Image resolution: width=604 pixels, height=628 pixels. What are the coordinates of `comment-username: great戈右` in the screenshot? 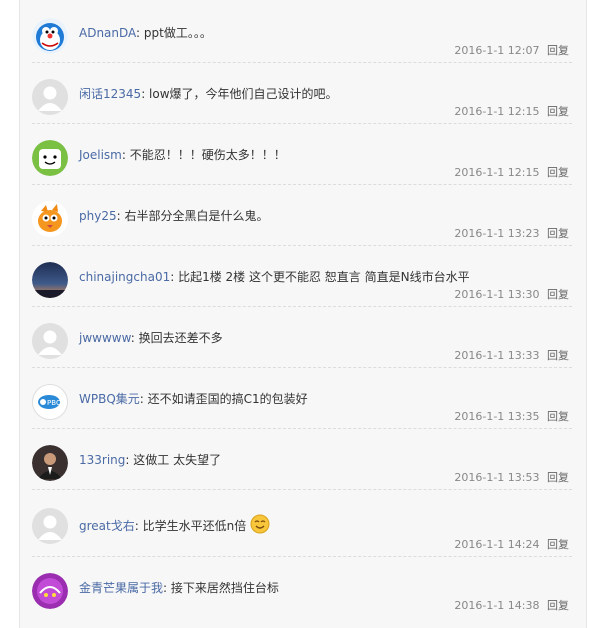 It's located at (107, 526).